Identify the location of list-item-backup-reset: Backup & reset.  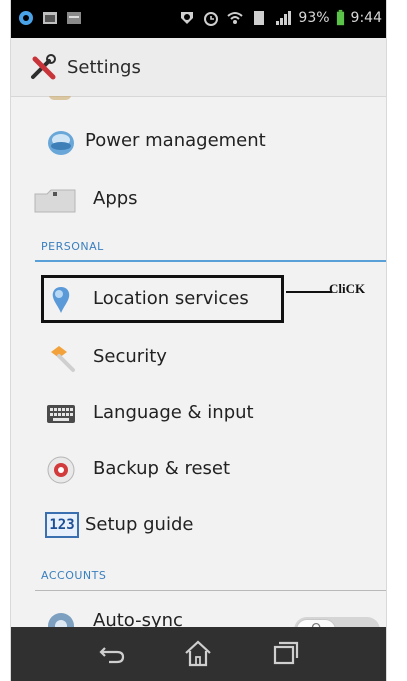
(198, 470).